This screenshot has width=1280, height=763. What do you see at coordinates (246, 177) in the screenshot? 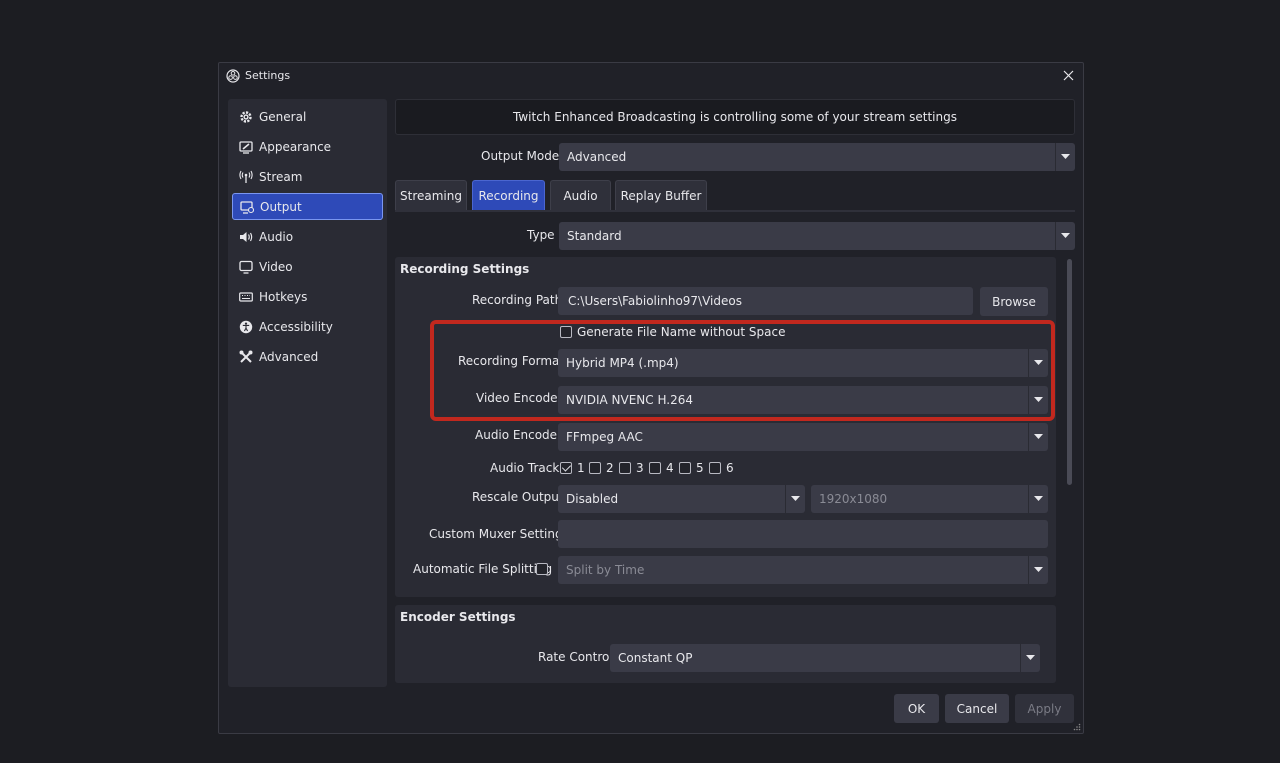
I see `antenna-icon` at bounding box center [246, 177].